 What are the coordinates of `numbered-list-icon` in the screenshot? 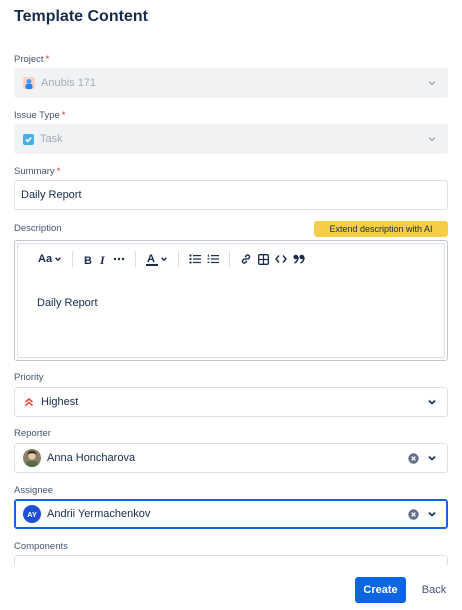 It's located at (213, 259).